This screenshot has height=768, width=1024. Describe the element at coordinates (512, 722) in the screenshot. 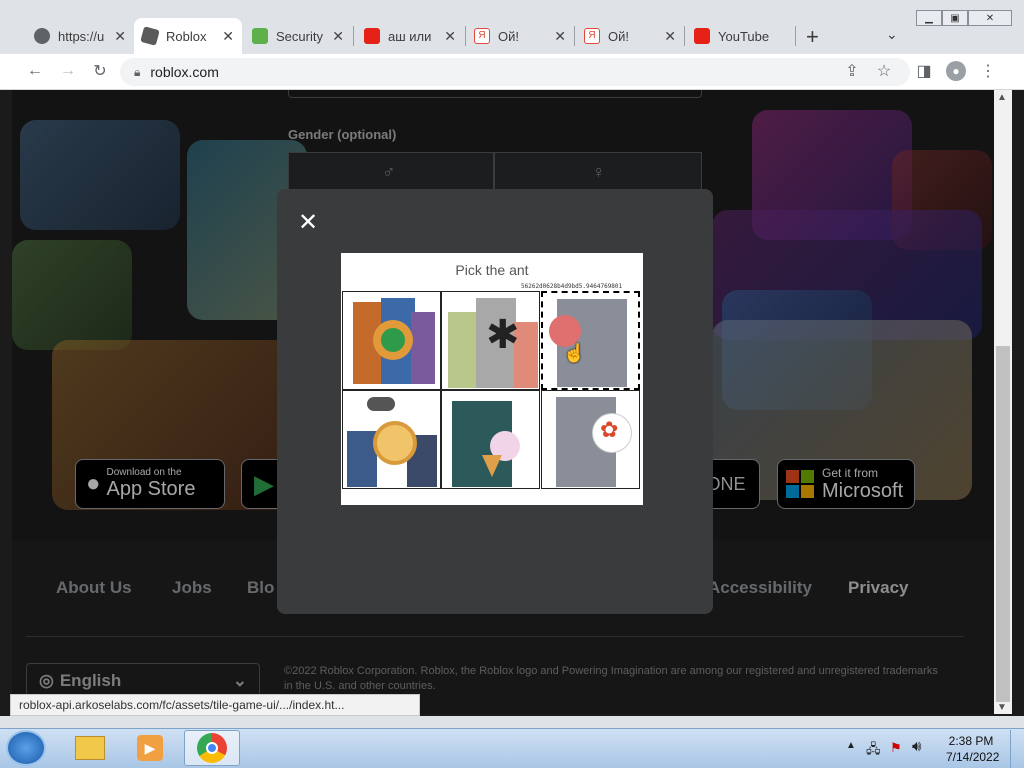

I see `window-bottom-border` at that location.